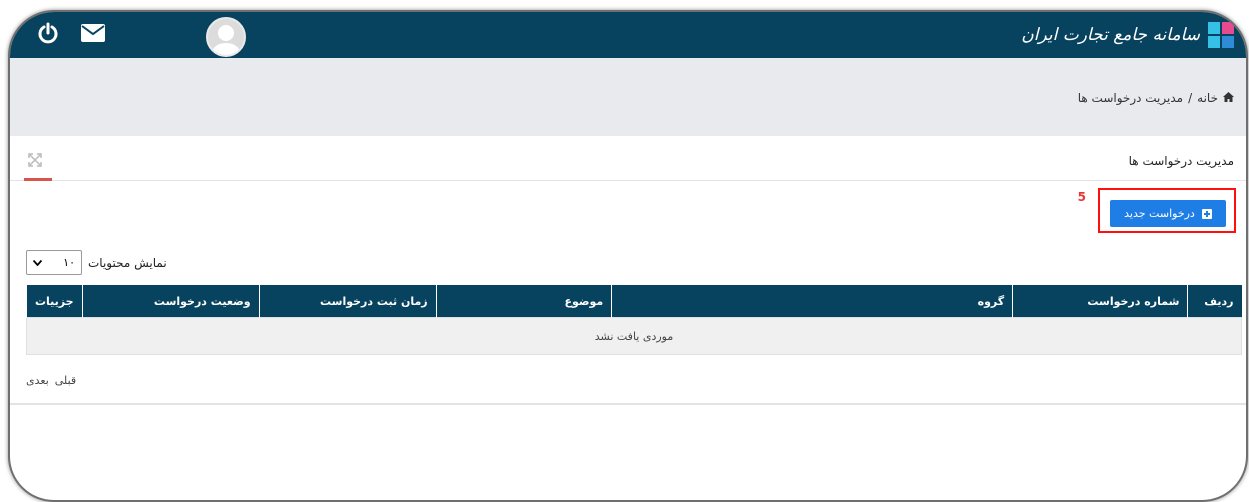  I want to click on empty-table-message: موردی یافت نشد, so click(634, 336).